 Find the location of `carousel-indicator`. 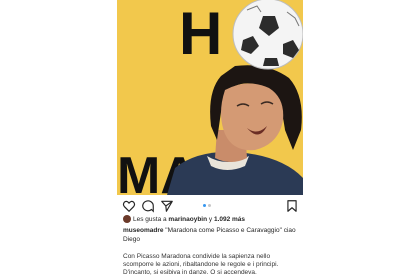

carousel-indicator is located at coordinates (211, 206).